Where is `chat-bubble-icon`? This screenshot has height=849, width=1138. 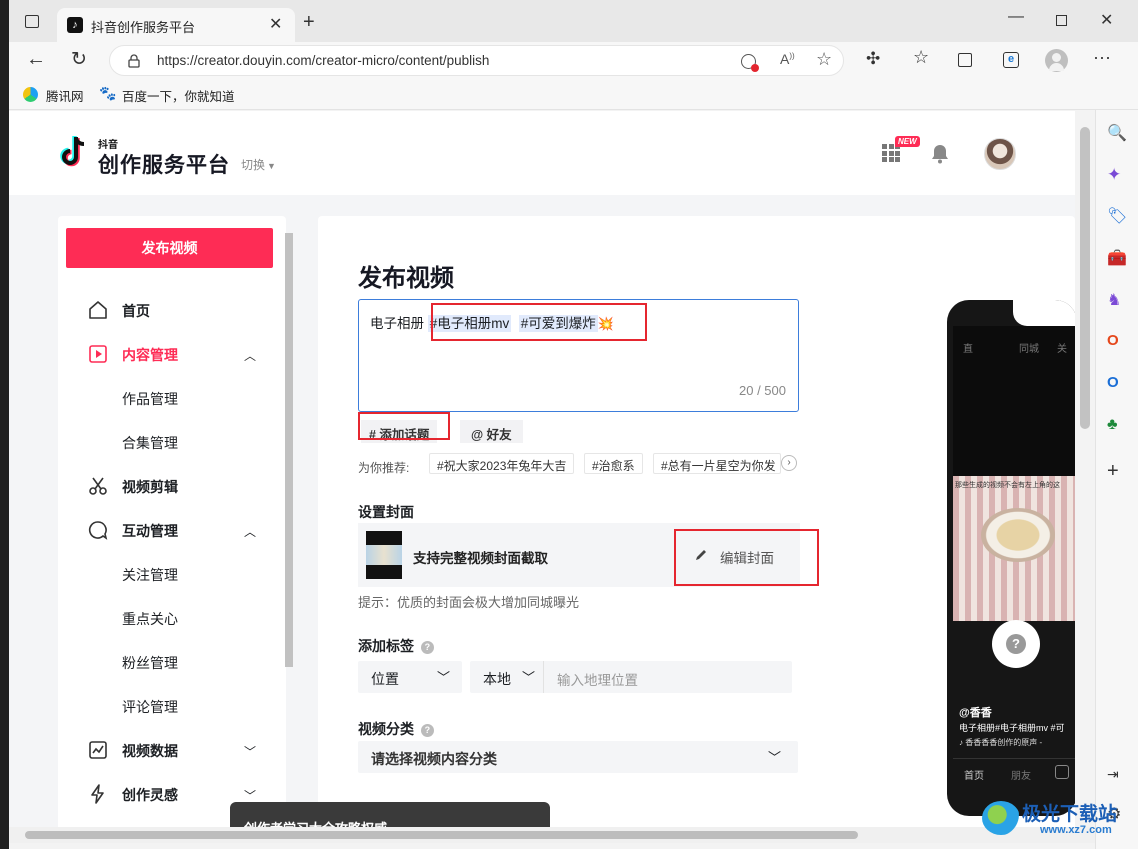
chat-bubble-icon is located at coordinates (98, 530).